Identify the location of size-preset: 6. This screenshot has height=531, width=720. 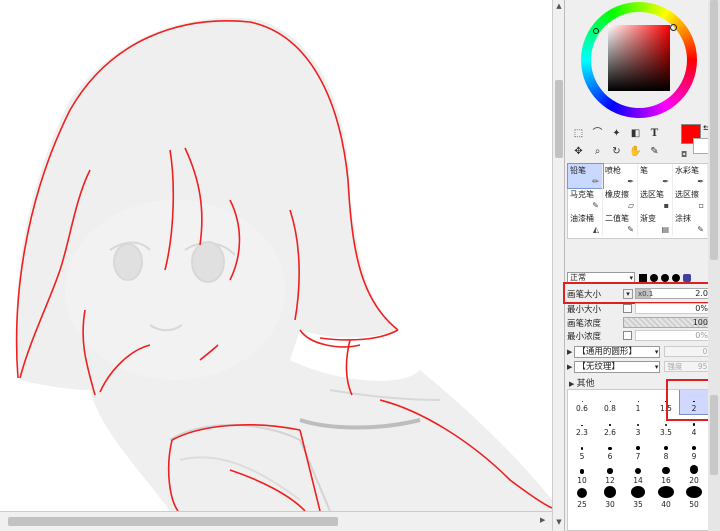
(610, 450).